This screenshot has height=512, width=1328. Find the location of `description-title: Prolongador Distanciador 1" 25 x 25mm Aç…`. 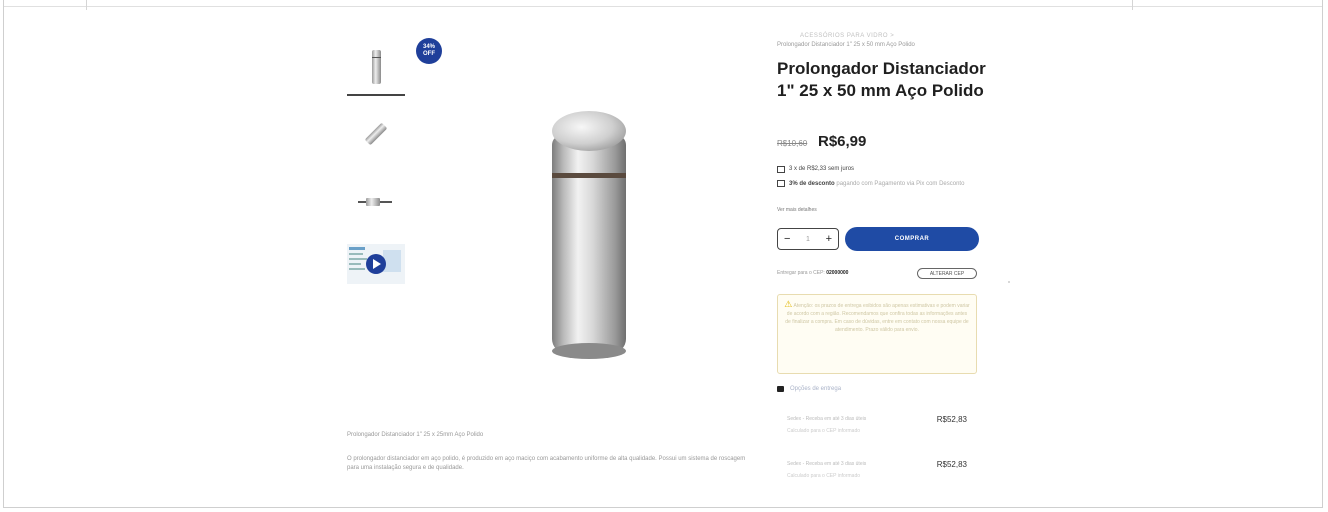

description-title: Prolongador Distanciador 1" 25 x 25mm Aç… is located at coordinates (415, 435).